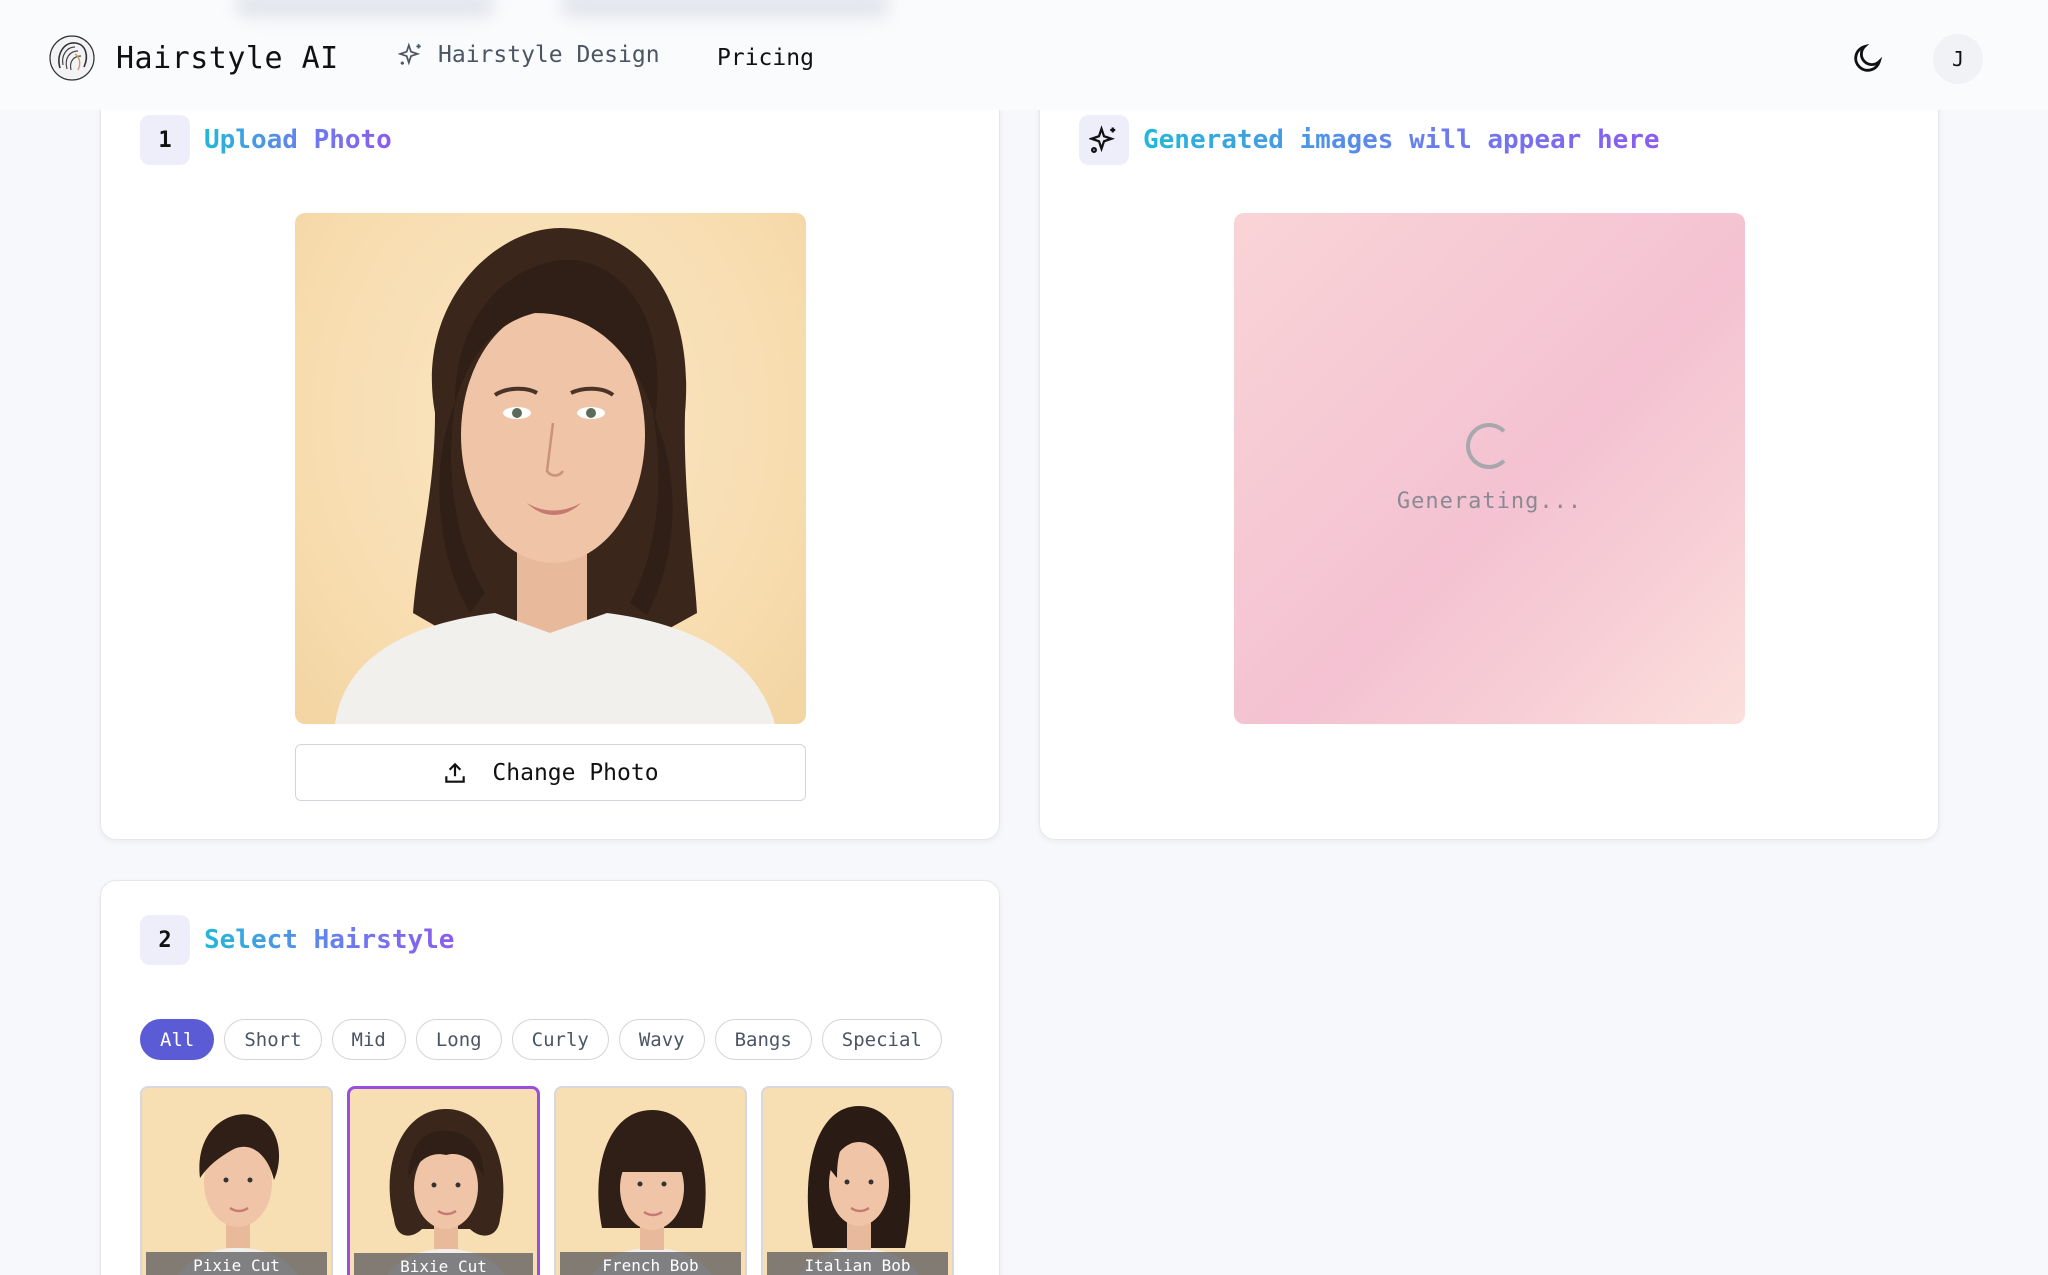 This screenshot has width=2048, height=1275. I want to click on hair-logo-icon, so click(72, 58).